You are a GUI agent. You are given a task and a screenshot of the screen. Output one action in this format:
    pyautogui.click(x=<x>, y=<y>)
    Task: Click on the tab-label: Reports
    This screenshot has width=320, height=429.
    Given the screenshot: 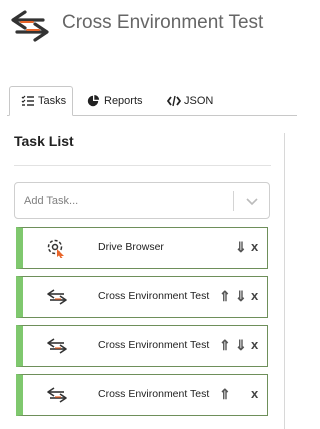 What is the action you would take?
    pyautogui.click(x=123, y=101)
    